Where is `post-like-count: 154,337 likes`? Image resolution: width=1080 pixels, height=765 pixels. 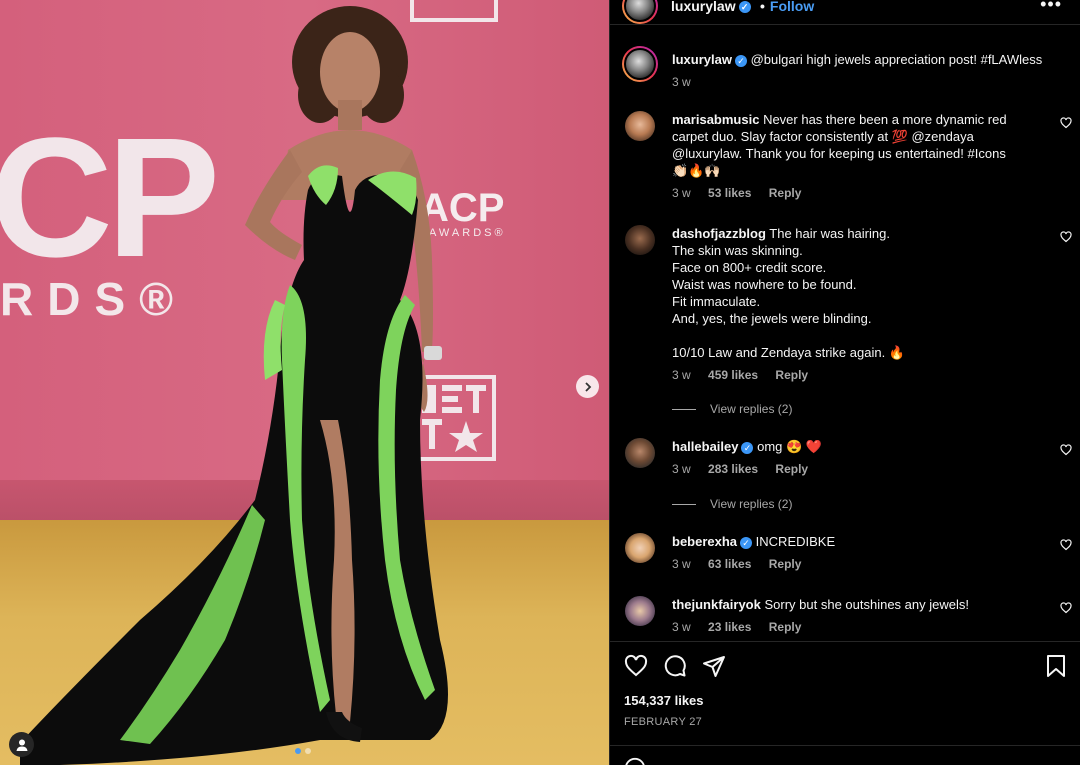
post-like-count: 154,337 likes is located at coordinates (664, 700).